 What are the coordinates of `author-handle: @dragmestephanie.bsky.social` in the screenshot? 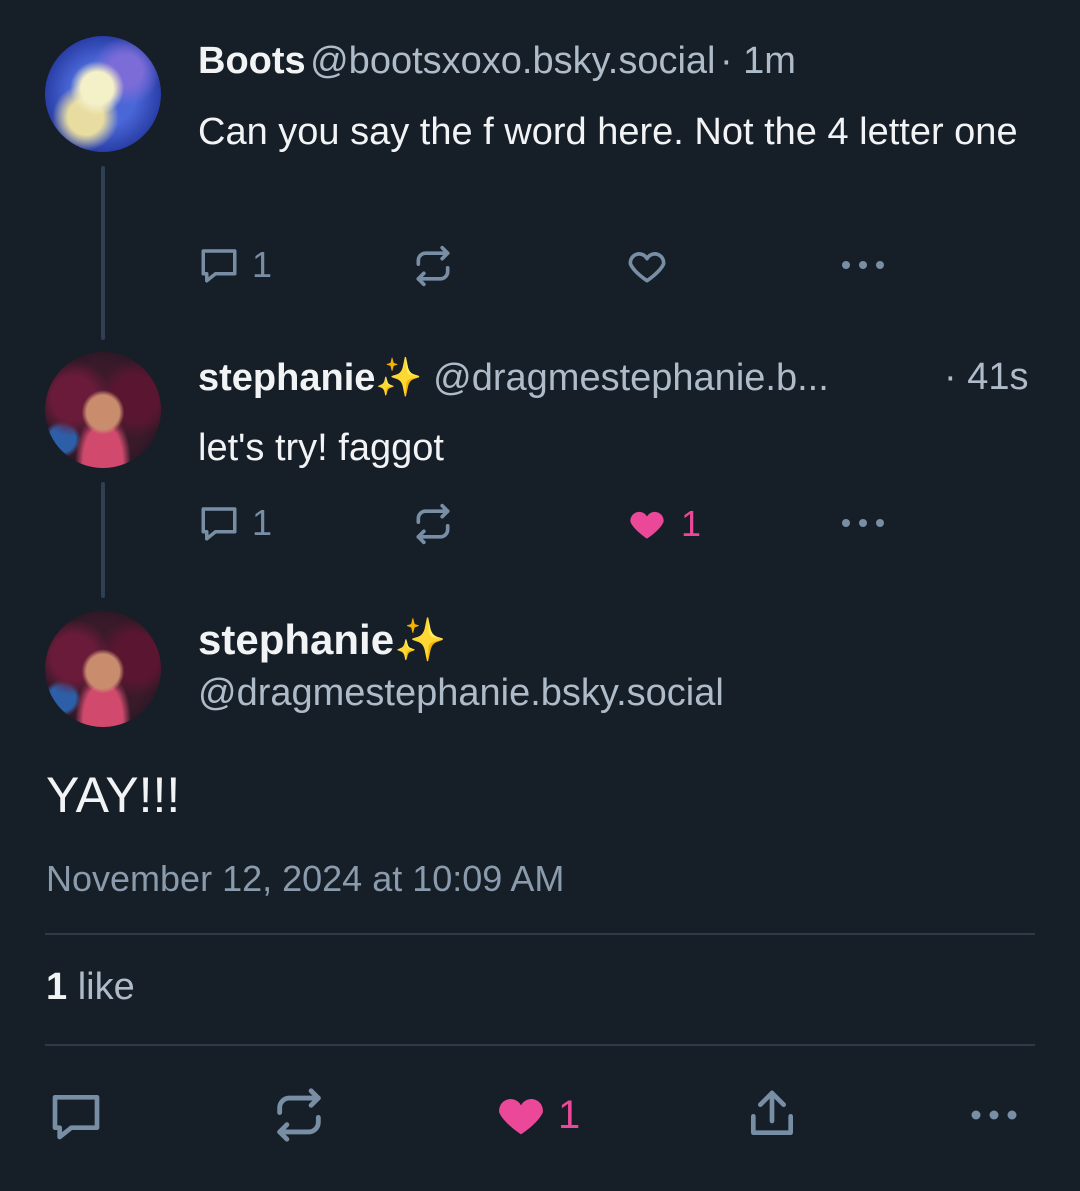 It's located at (461, 693).